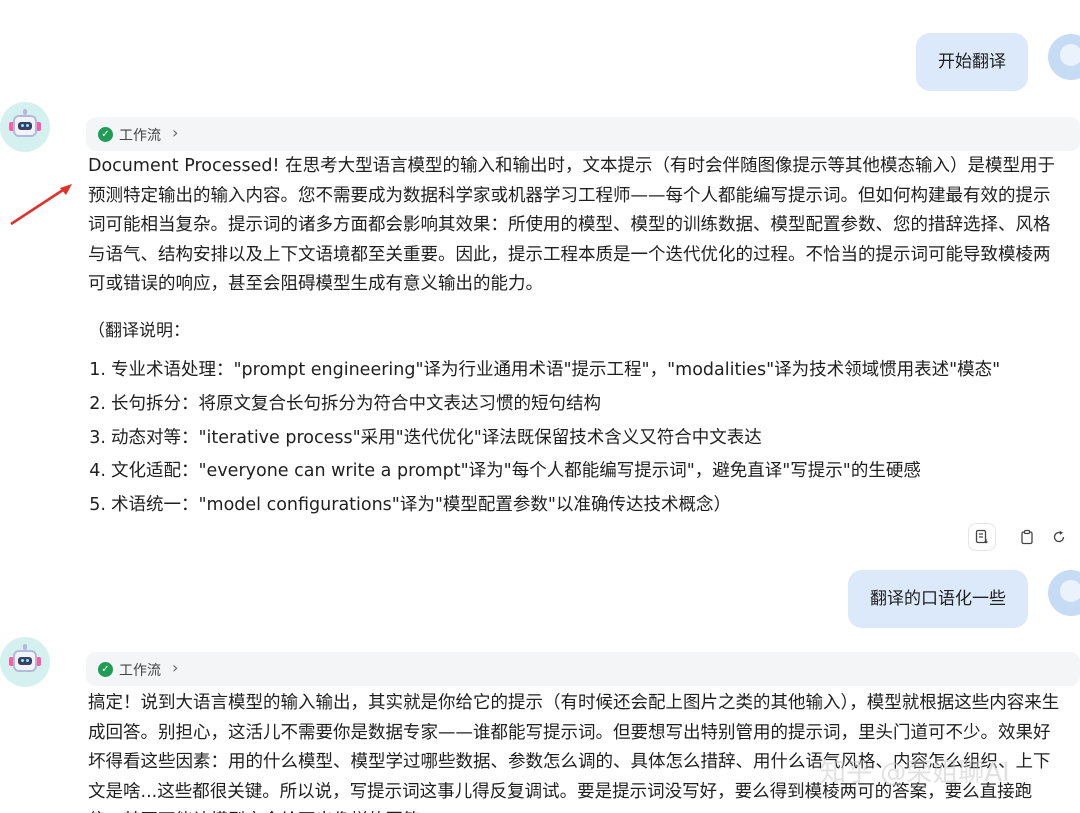  I want to click on red-arrow-annotation, so click(41, 205).